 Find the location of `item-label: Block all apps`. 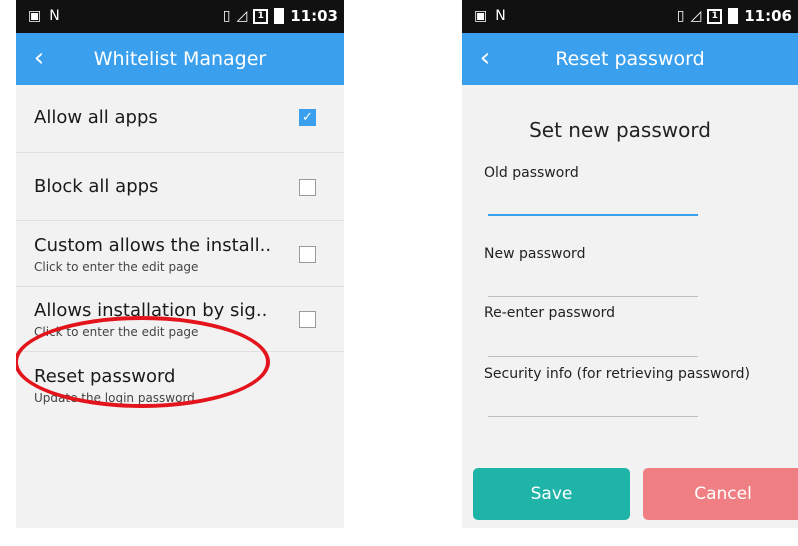

item-label: Block all apps is located at coordinates (96, 186).